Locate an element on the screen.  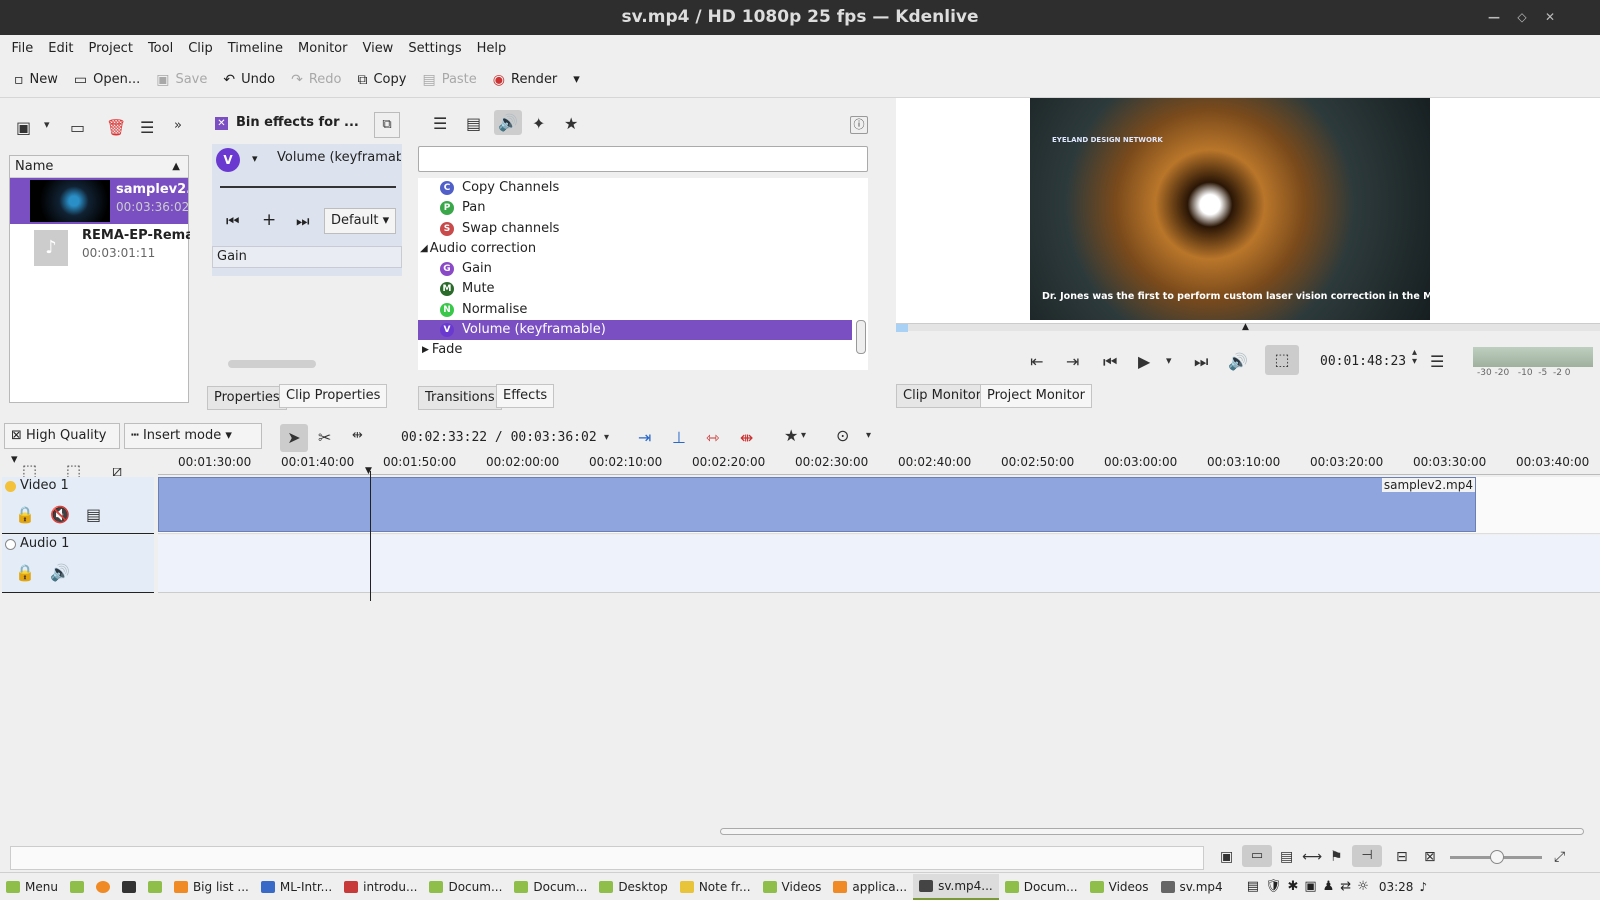
mute-icon: 🔇 is located at coordinates (60, 514).